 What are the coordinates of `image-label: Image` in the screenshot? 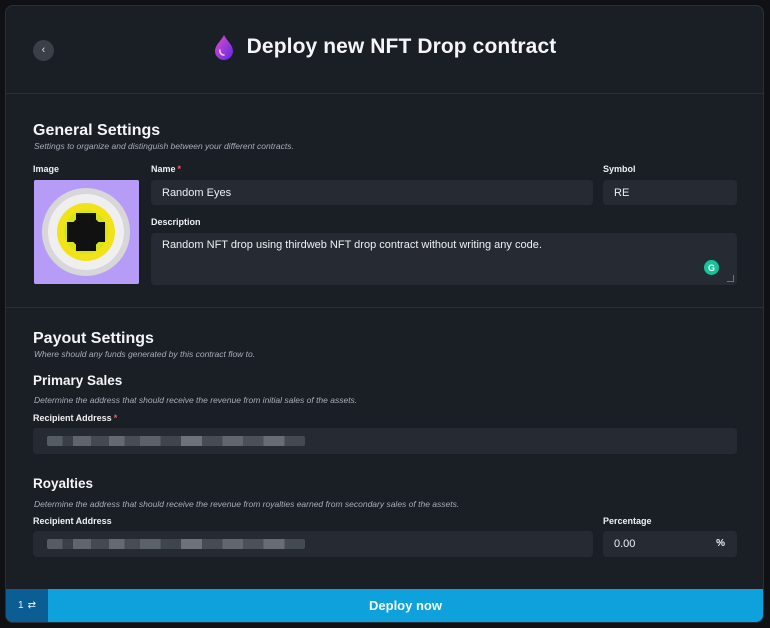 It's located at (46, 169).